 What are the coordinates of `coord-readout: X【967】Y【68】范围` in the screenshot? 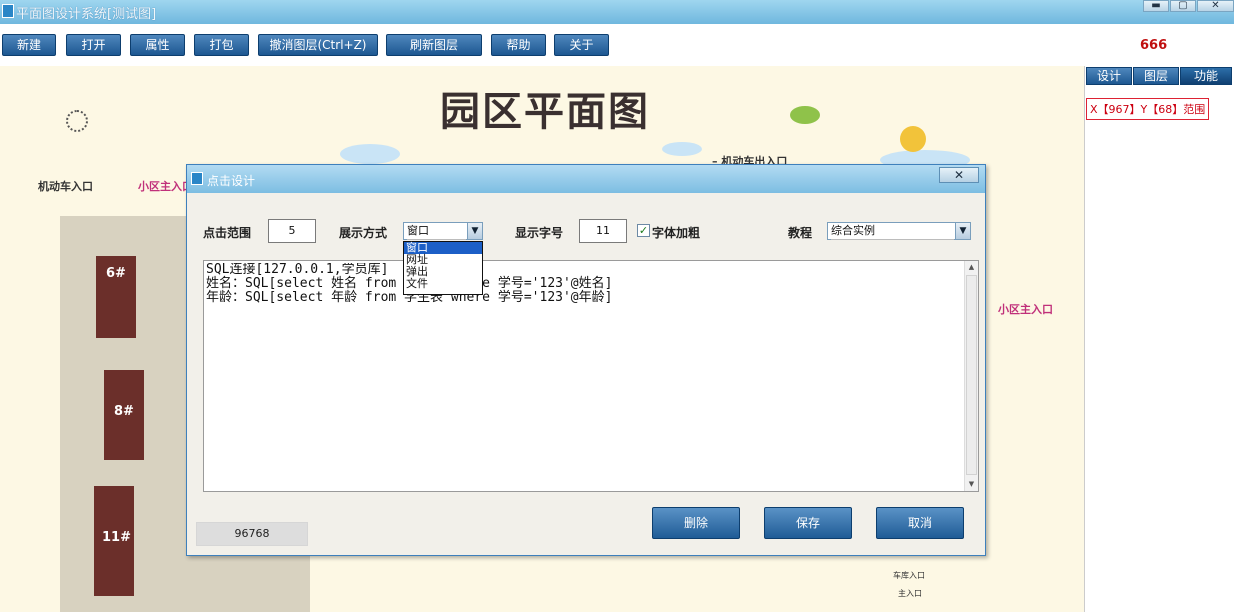 It's located at (1148, 109).